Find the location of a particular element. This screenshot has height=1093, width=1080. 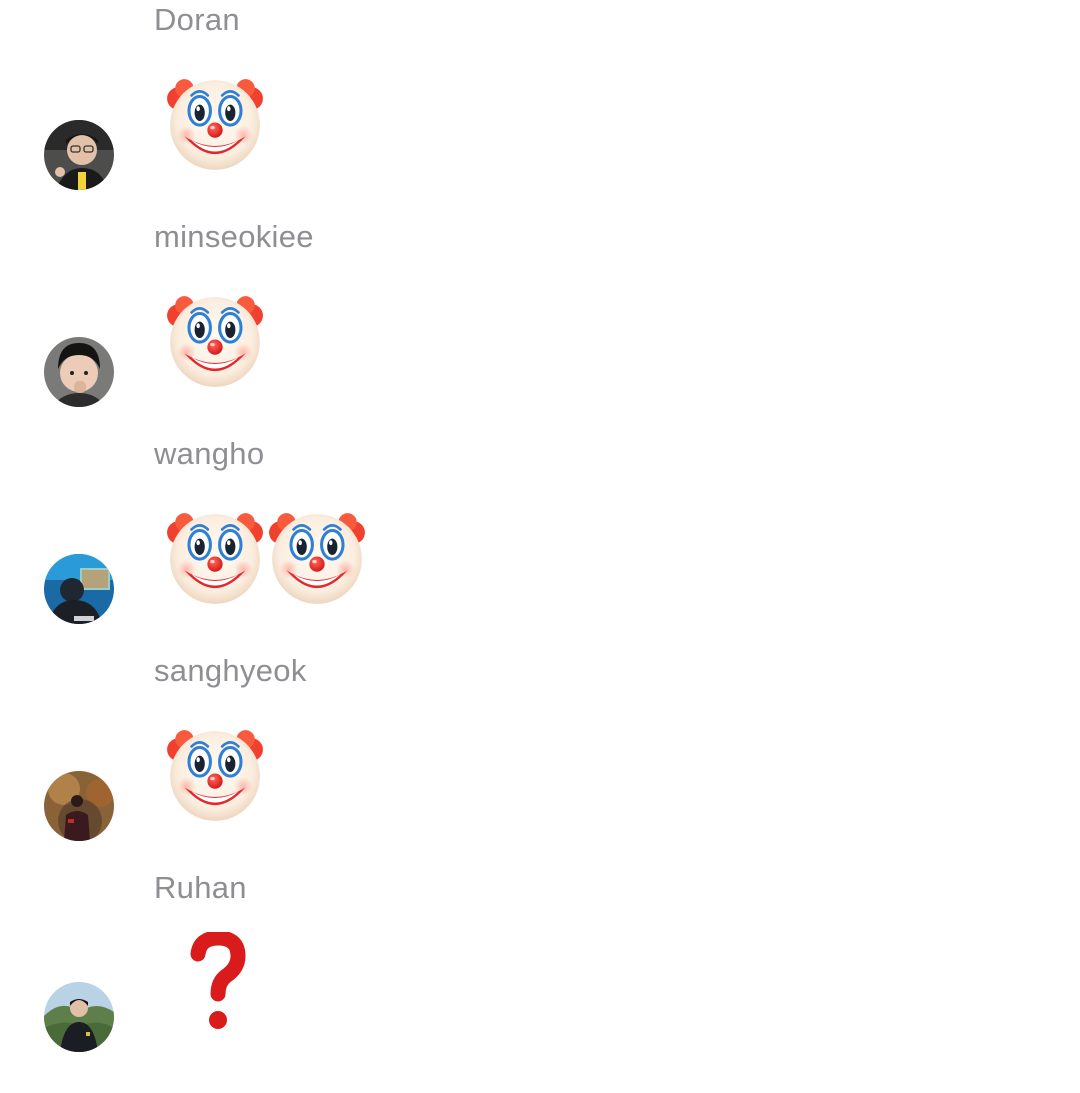

sender-name: minseokiee is located at coordinates (234, 237).